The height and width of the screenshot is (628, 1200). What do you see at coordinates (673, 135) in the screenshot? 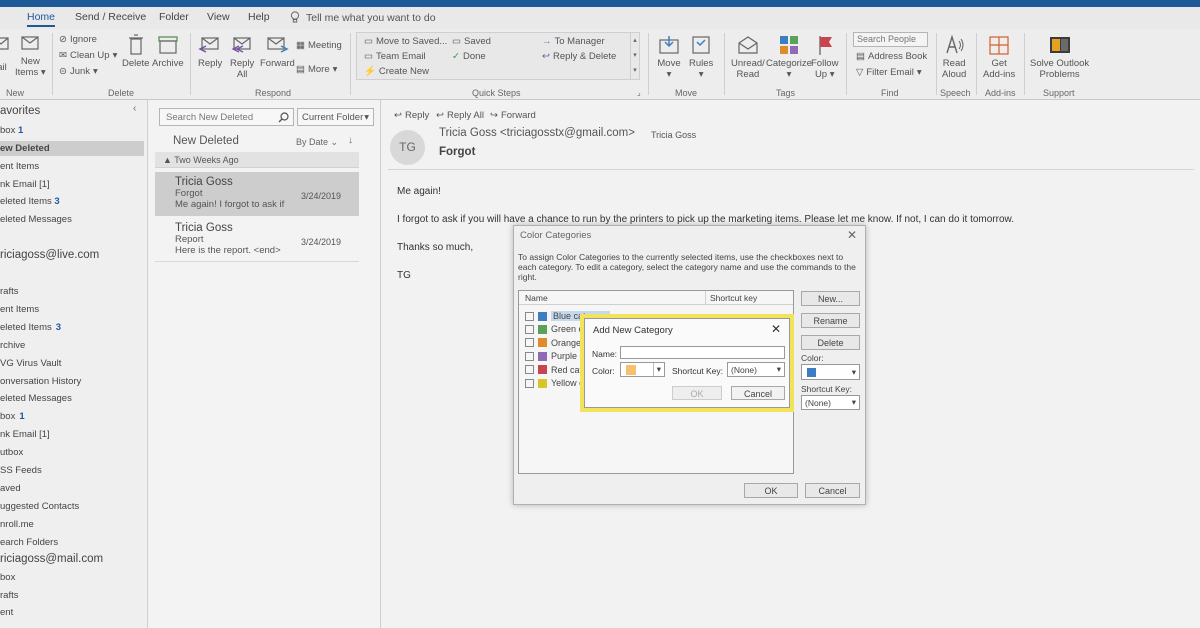
I see `email-recipient: Tricia Goss` at bounding box center [673, 135].